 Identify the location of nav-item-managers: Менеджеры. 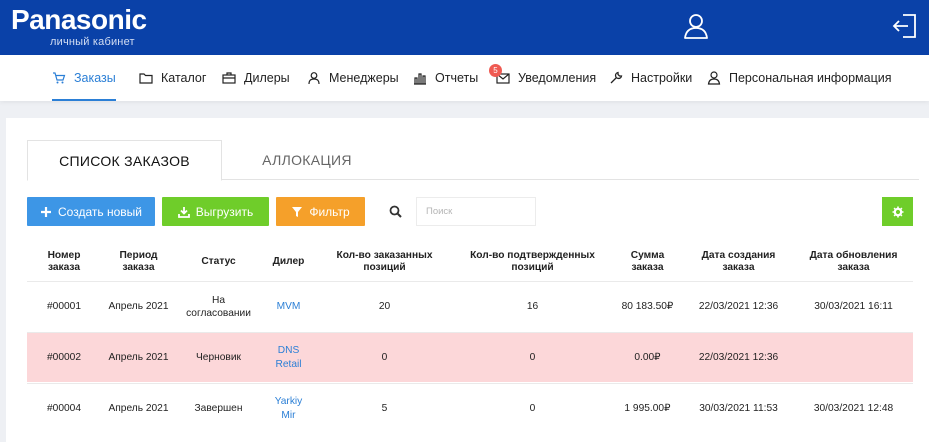
(353, 78).